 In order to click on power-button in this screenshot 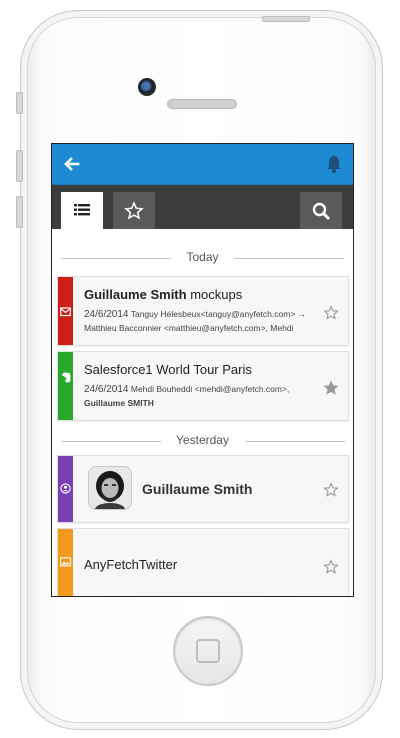, I will do `click(286, 19)`.